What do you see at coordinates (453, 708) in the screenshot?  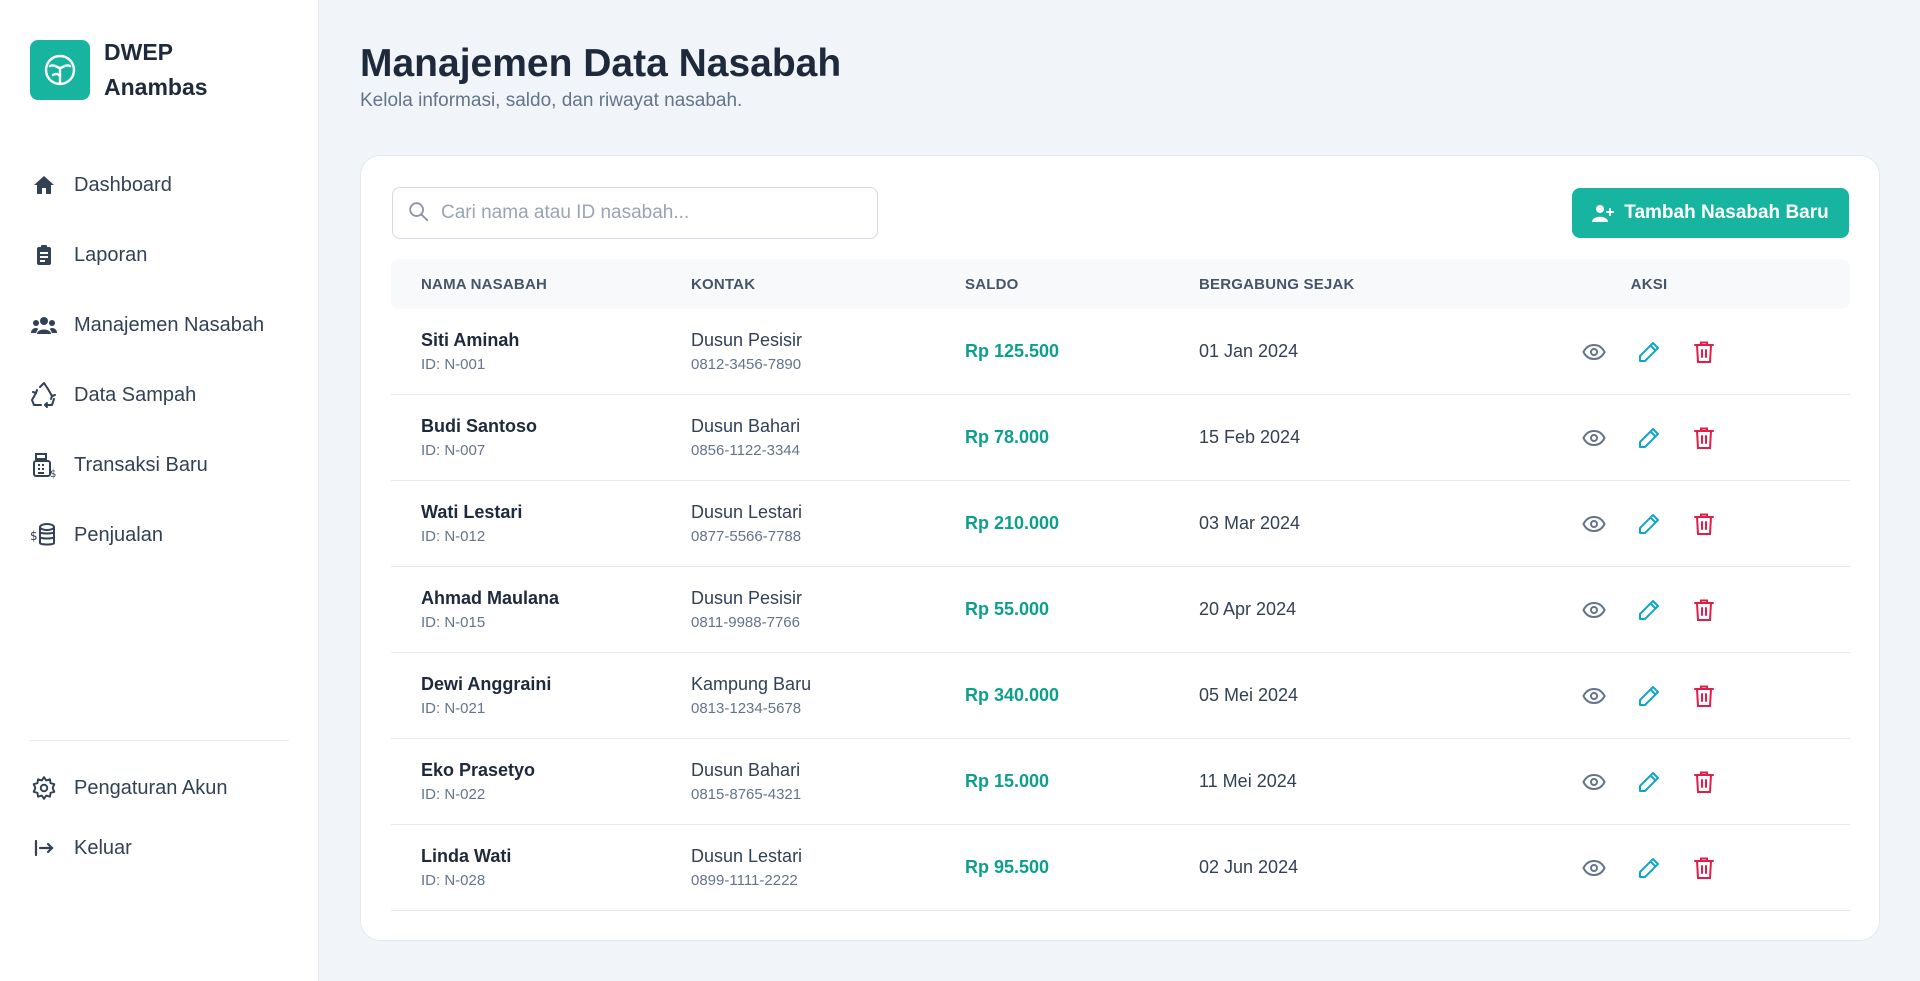 I see `customer-id: ID: N-021` at bounding box center [453, 708].